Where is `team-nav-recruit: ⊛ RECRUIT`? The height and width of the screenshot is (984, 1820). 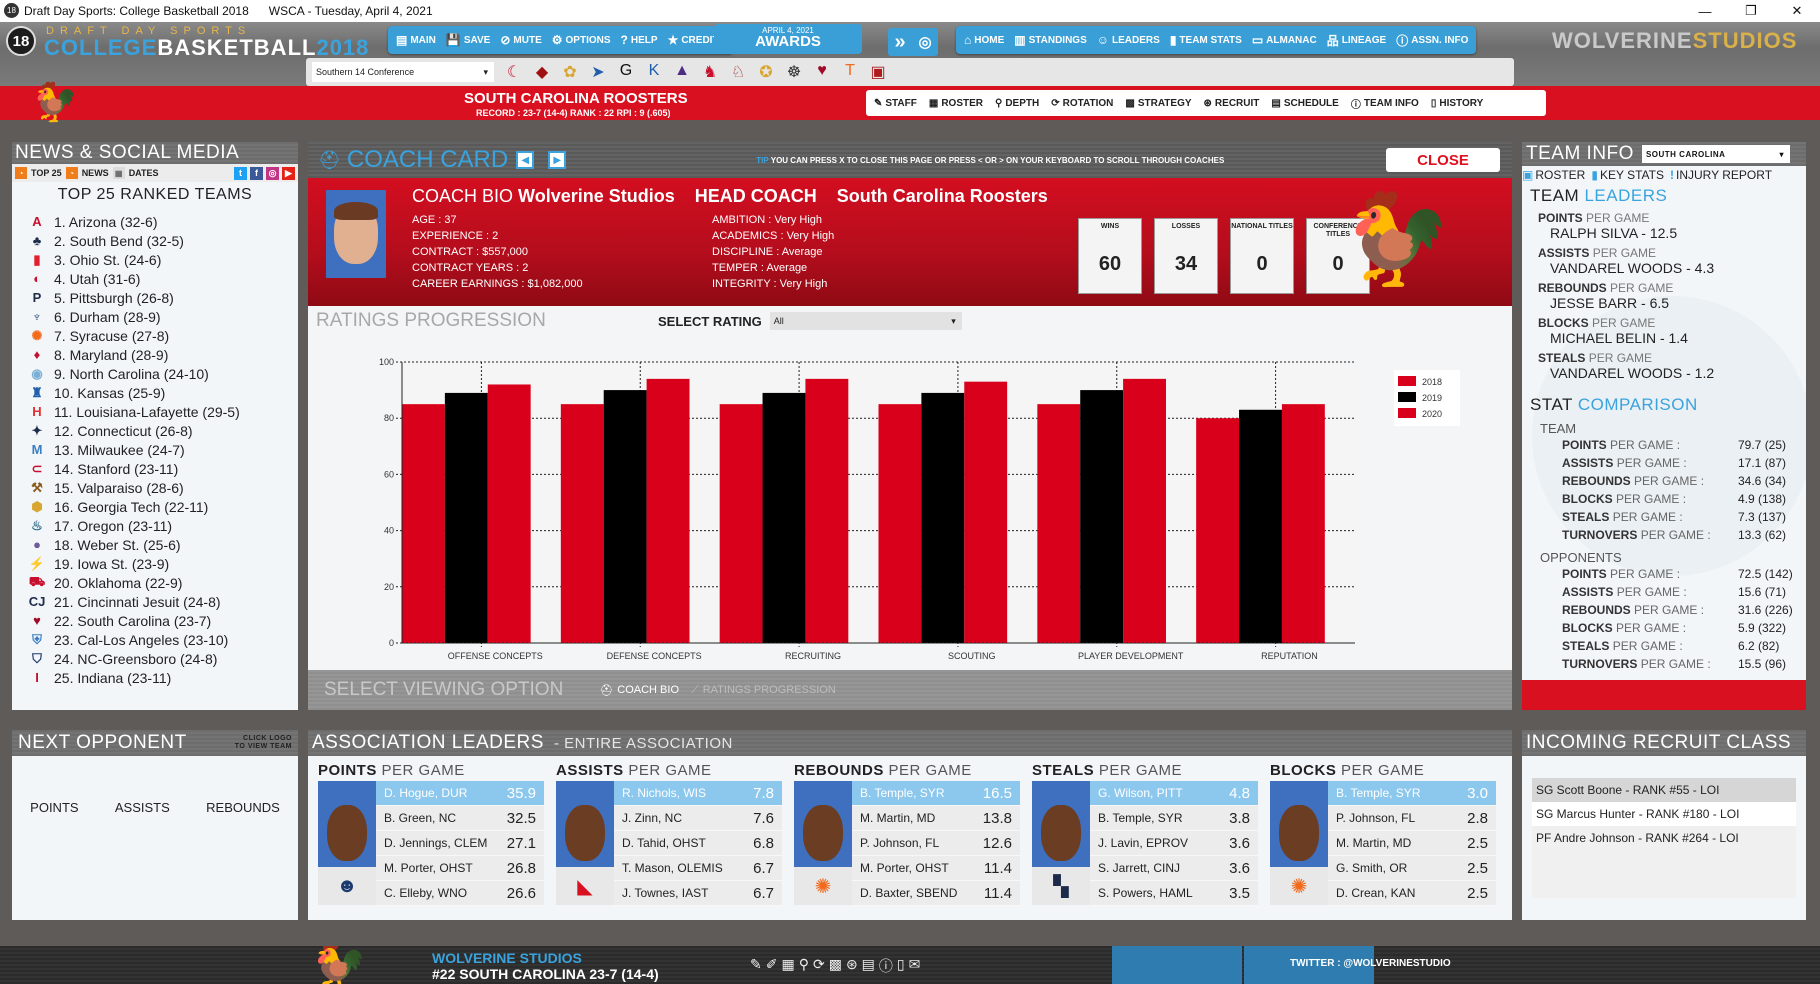
team-nav-recruit: ⊛ RECRUIT is located at coordinates (1232, 103).